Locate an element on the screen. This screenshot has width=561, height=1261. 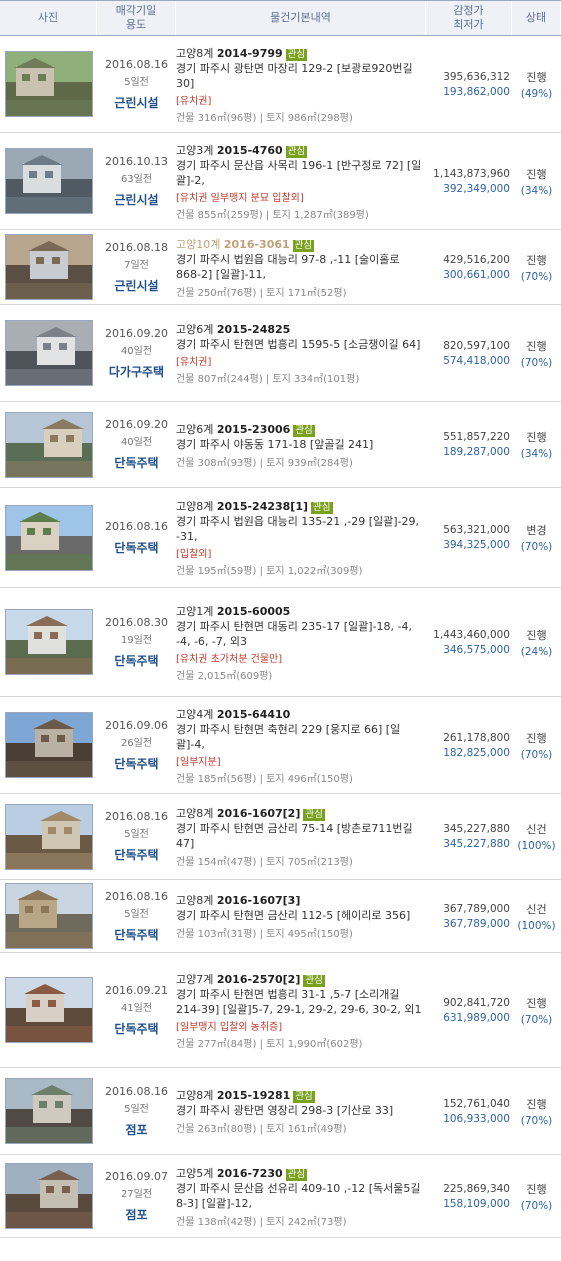
minimum-price: 631,989,000 is located at coordinates (476, 1017).